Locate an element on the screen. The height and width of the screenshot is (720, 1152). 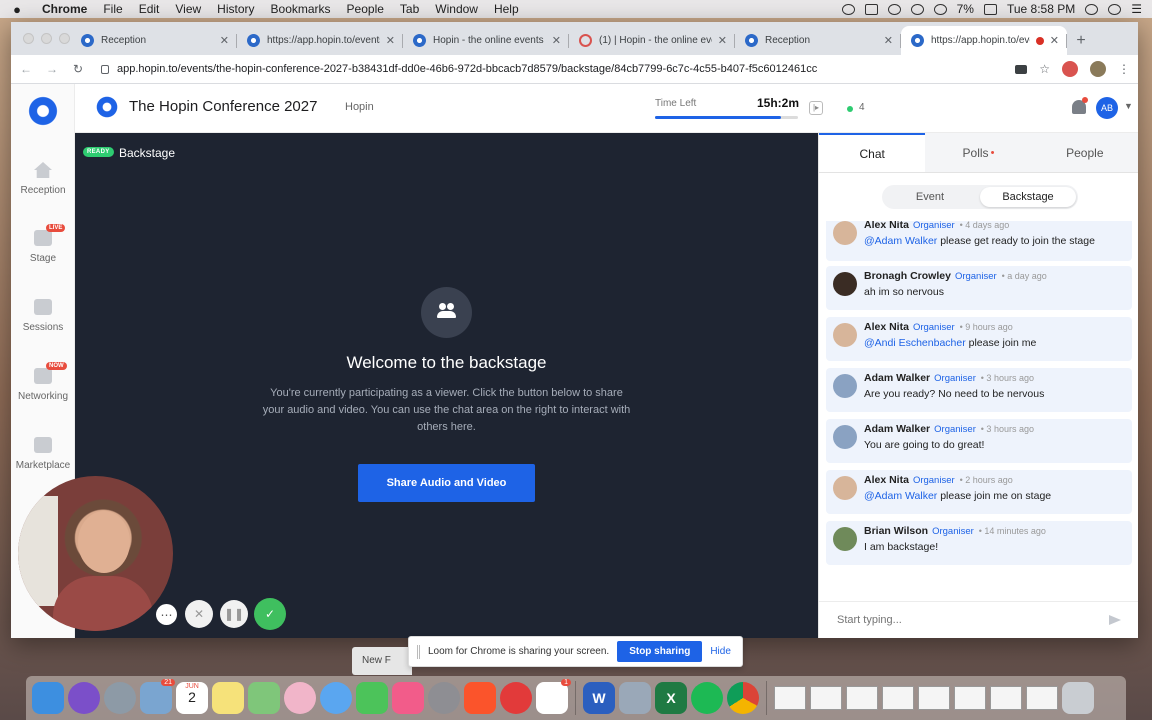
tab-people: People is located at coordinates (1085, 152).